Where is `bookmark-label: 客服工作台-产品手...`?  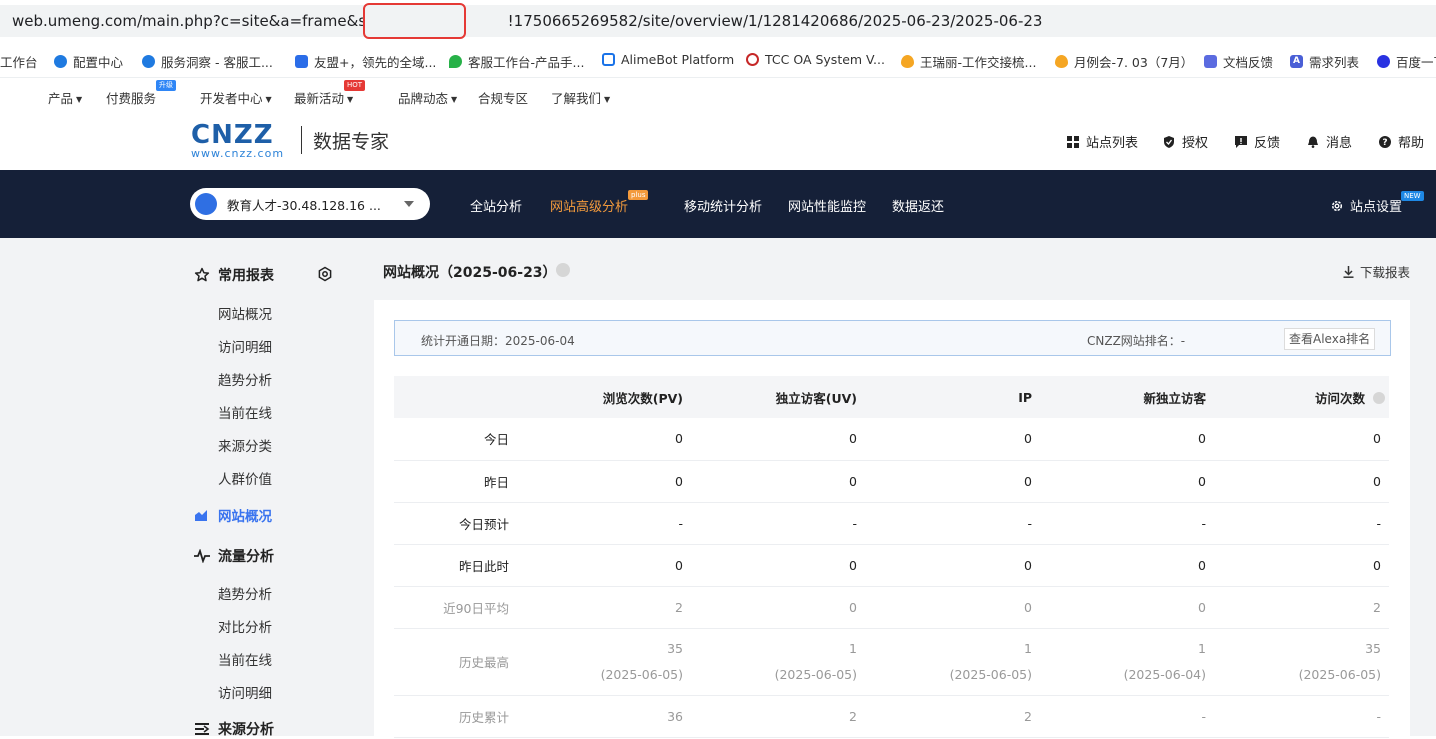 bookmark-label: 客服工作台-产品手... is located at coordinates (526, 62).